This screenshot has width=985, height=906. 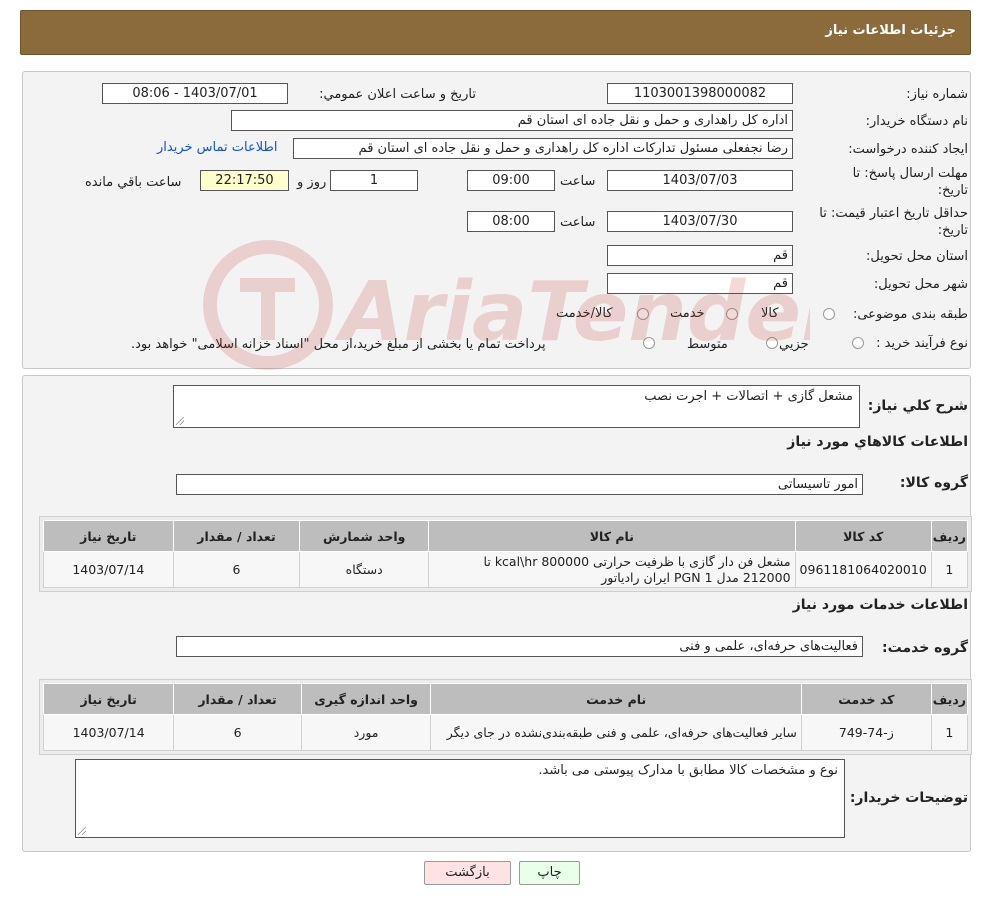 I want to click on process-option-minor: جزيي, so click(x=794, y=344).